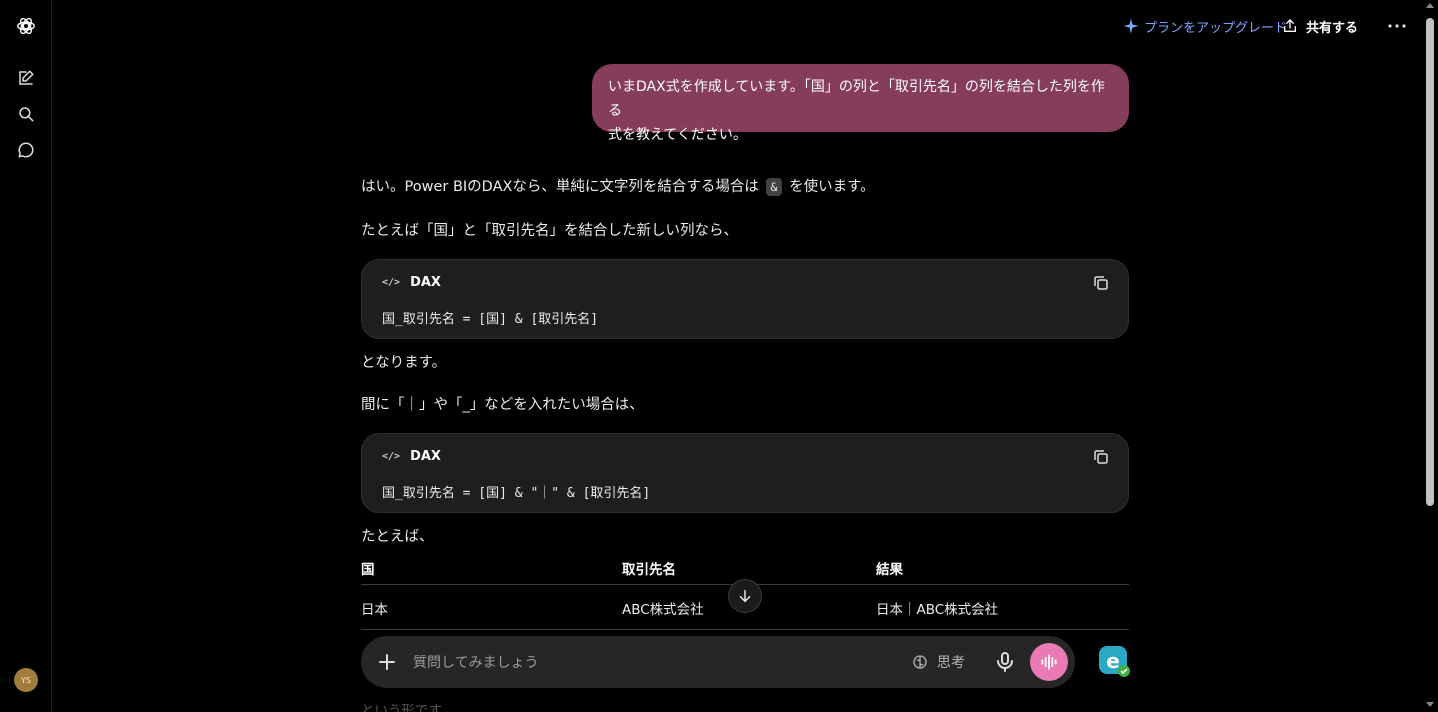  I want to click on arrow-down-icon, so click(745, 596).